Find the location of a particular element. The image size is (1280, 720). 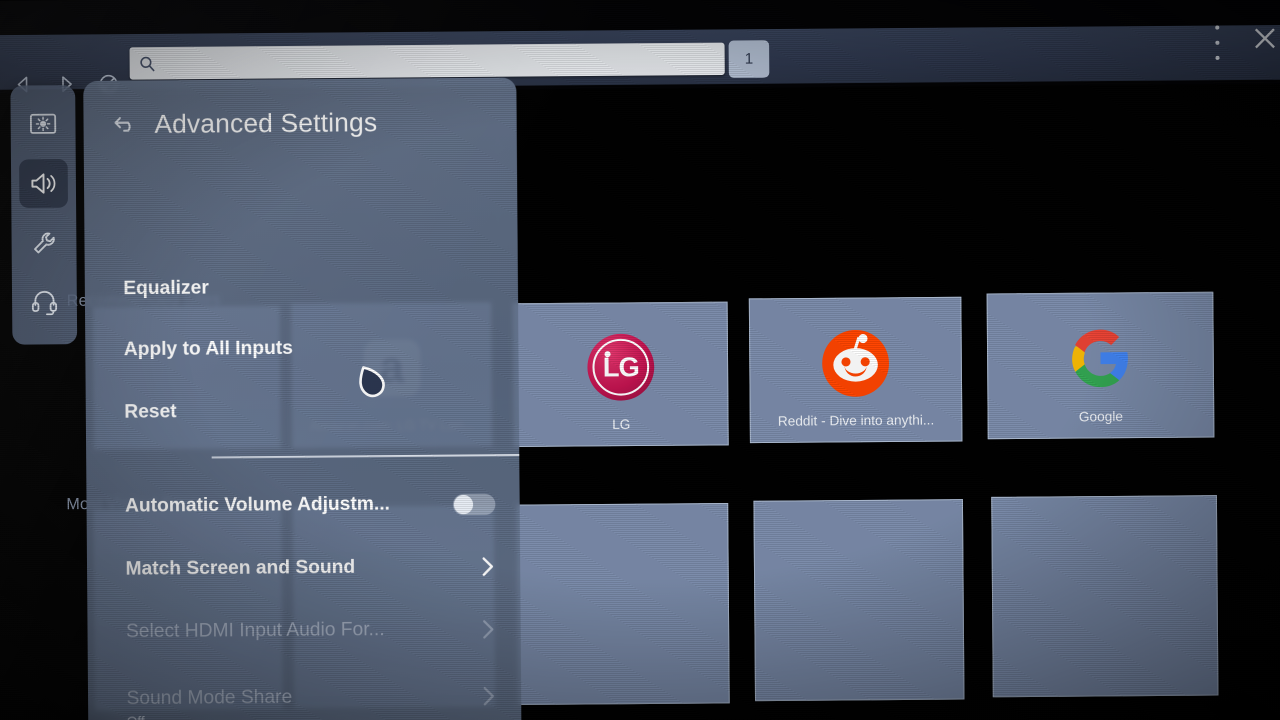

menu-item-reset: Reset is located at coordinates (302, 411).